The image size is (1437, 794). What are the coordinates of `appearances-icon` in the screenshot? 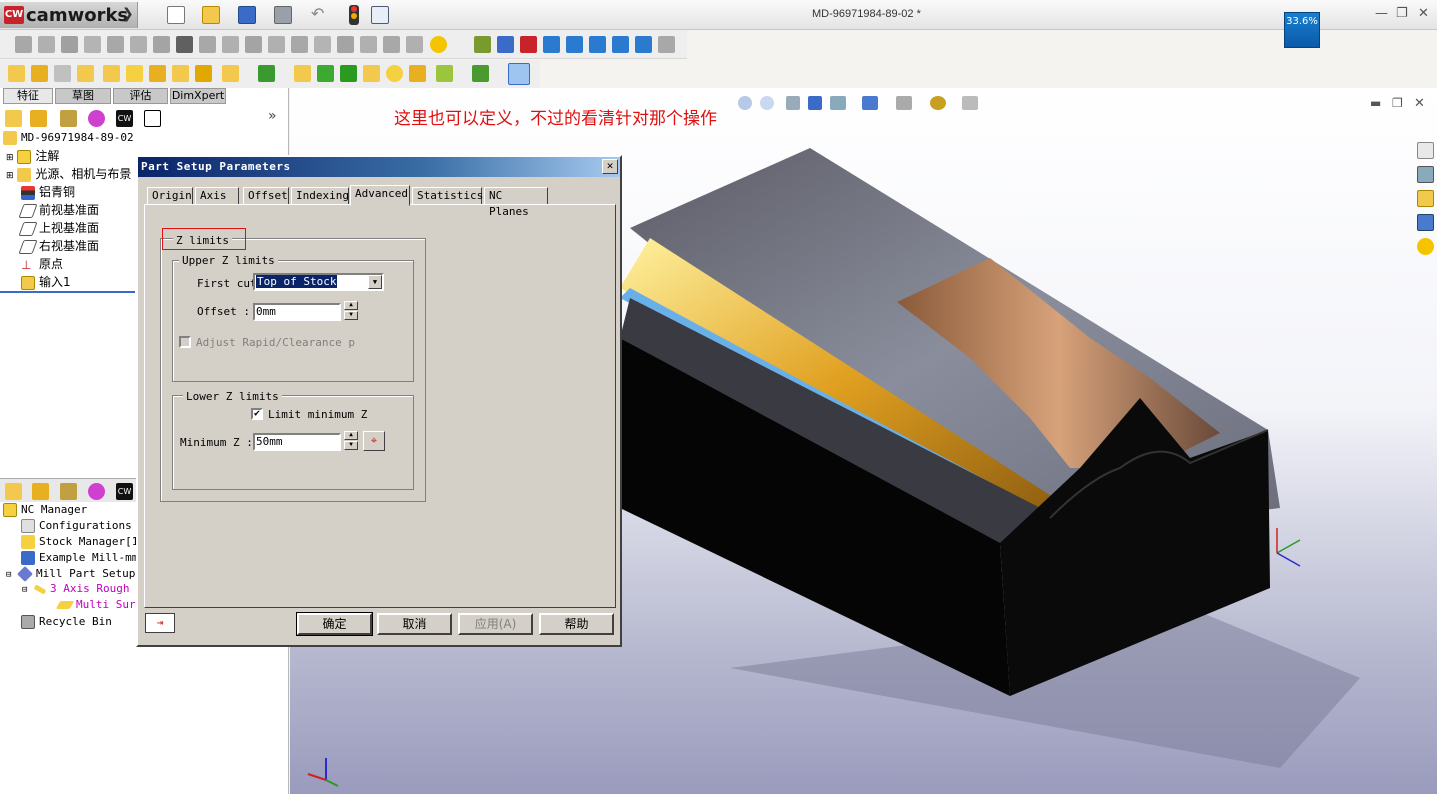 It's located at (1425, 246).